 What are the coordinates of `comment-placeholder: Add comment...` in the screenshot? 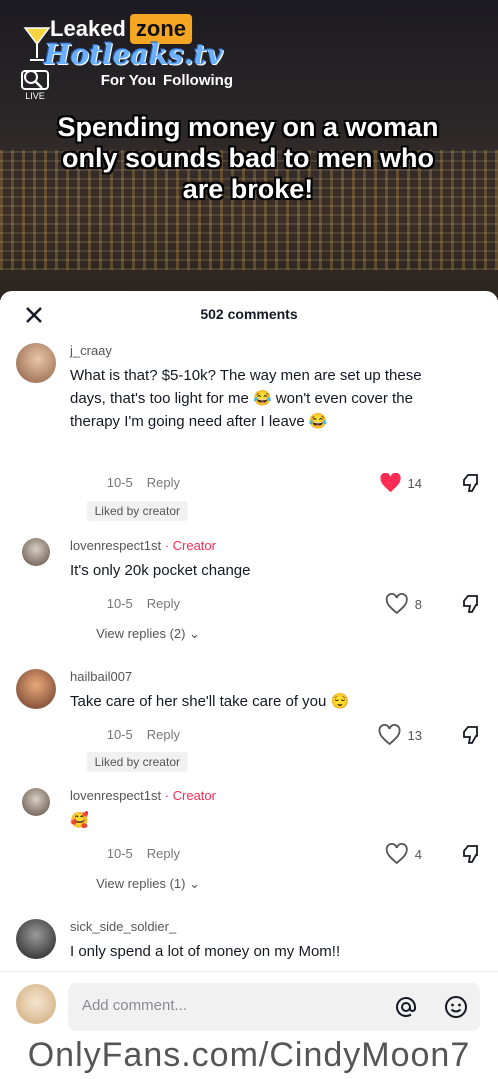 It's located at (135, 1005).